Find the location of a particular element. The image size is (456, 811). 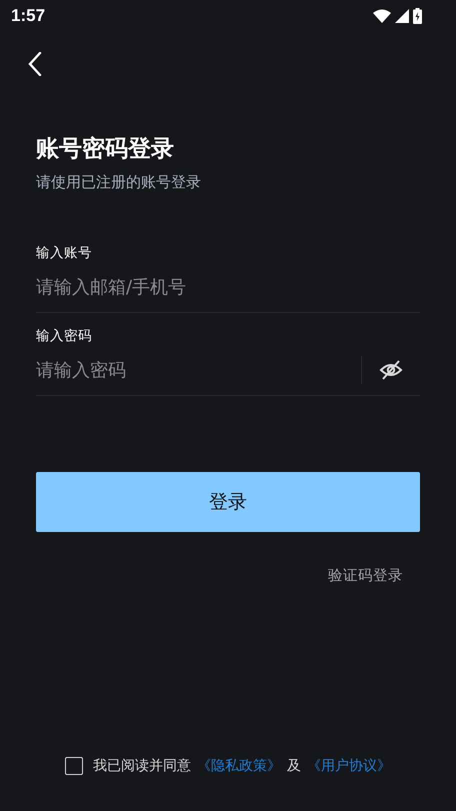

input-field: 请输入邮箱/手机号 is located at coordinates (228, 287).